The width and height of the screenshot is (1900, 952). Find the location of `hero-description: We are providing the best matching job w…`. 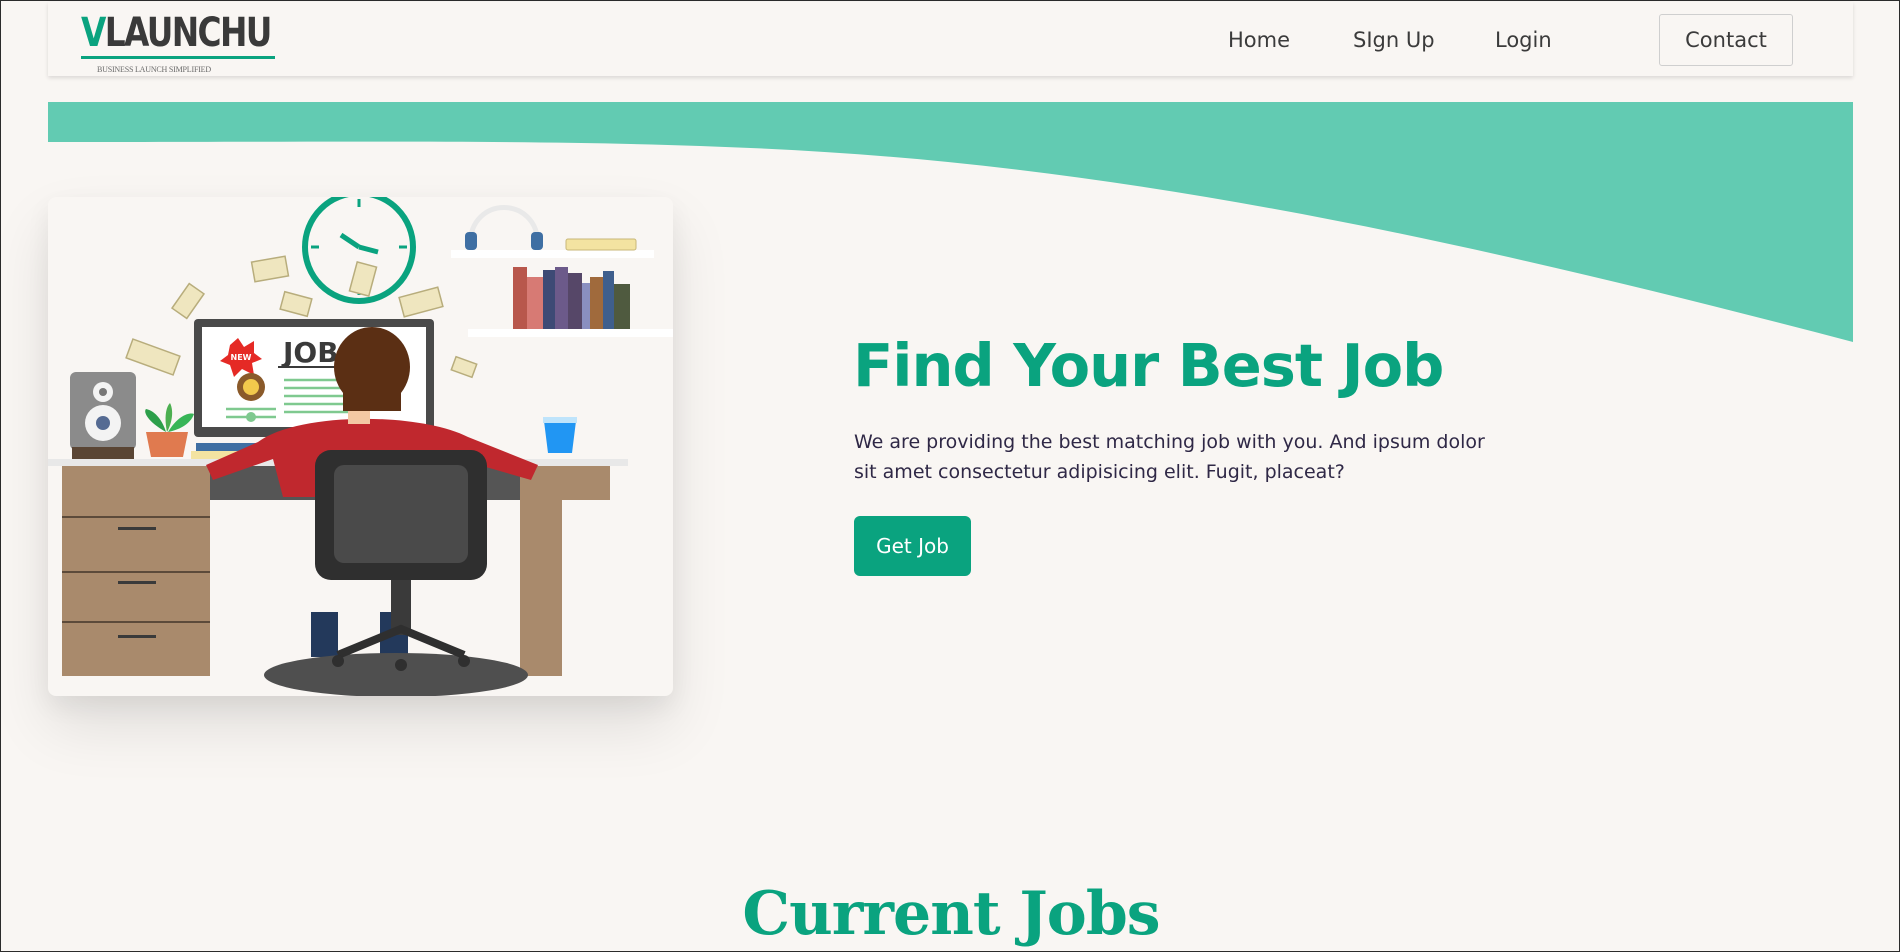

hero-description: We are providing the best matching job w… is located at coordinates (1169, 457).